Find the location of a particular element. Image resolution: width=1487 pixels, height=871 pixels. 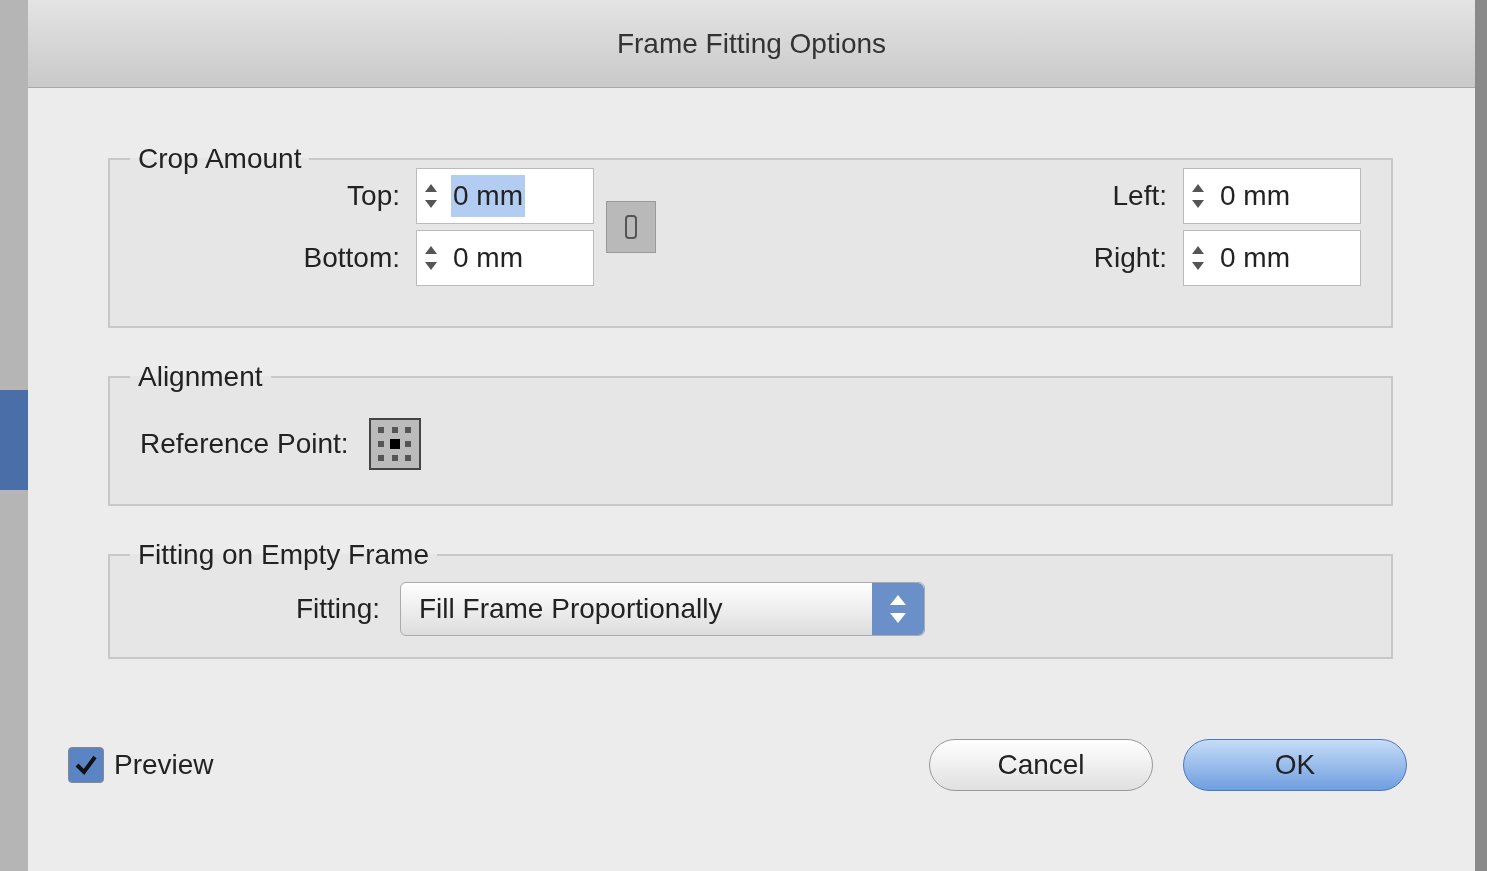

group-title: Fitting on Empty Frame is located at coordinates (283, 555).